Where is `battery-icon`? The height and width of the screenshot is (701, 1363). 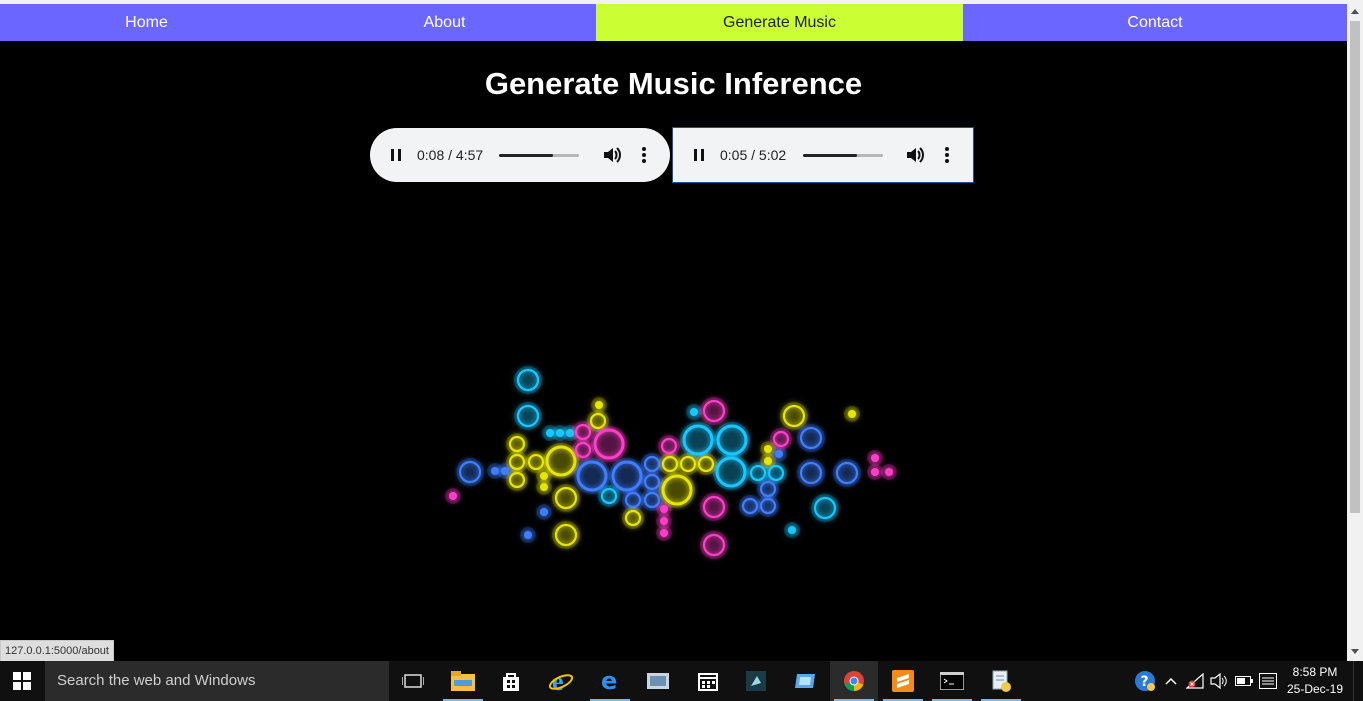 battery-icon is located at coordinates (1244, 681).